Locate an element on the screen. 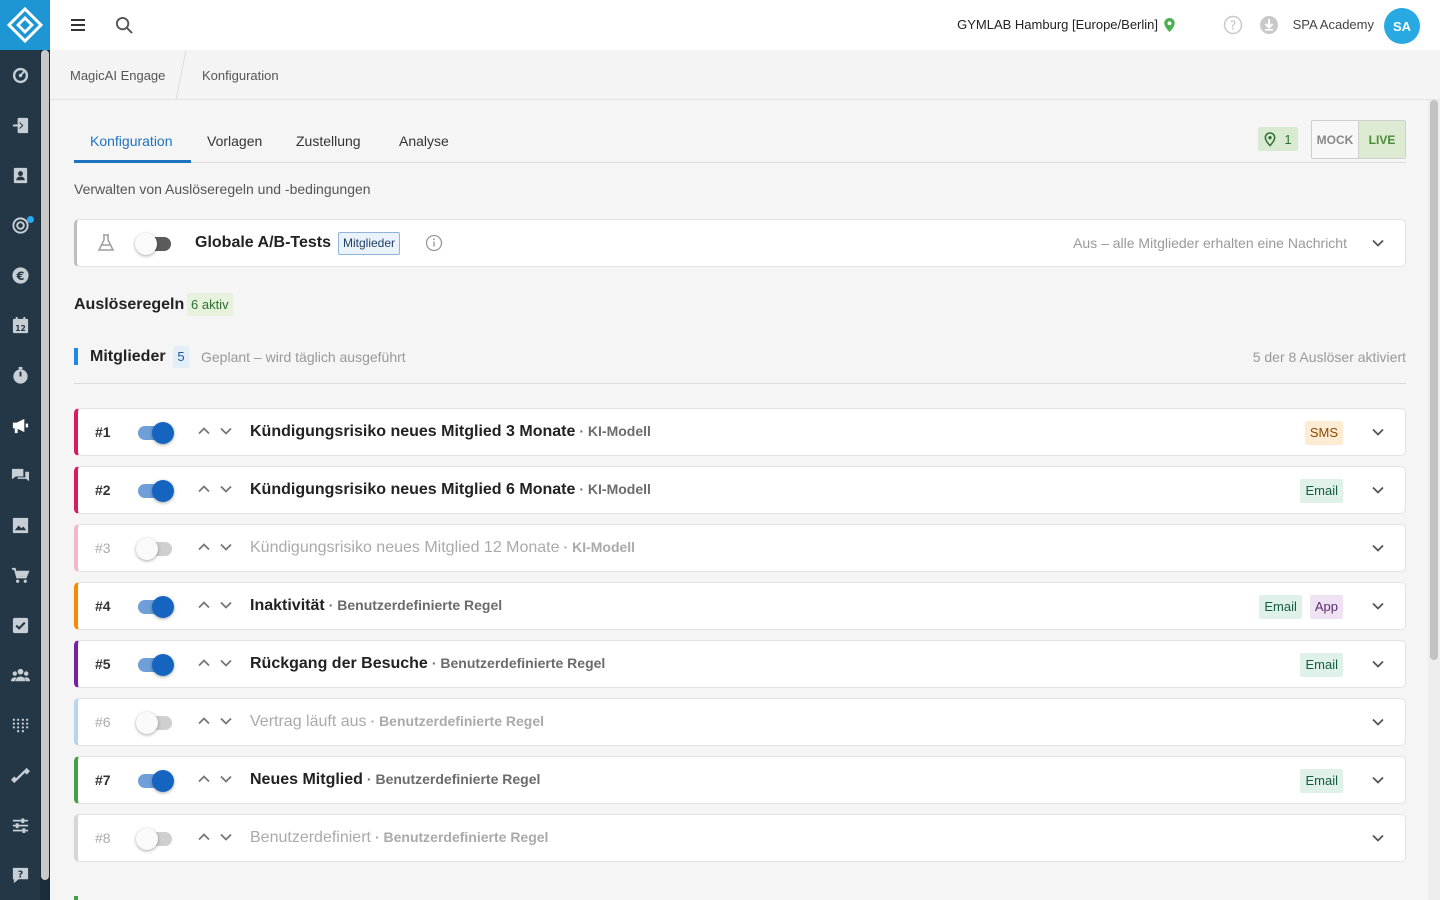 The image size is (1440, 900). nav-calendar: 12 is located at coordinates (20, 325).